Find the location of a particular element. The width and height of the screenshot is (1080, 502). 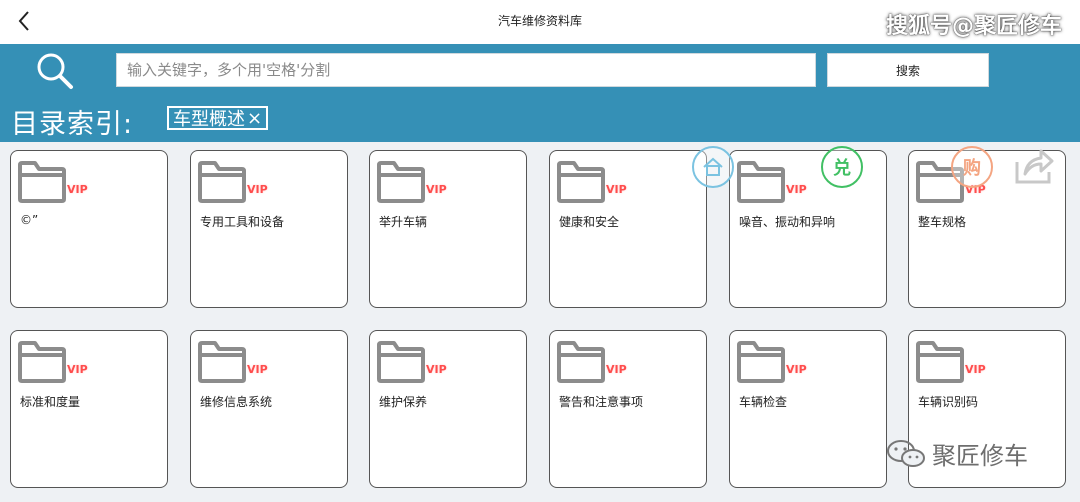

buy-icon: 购 is located at coordinates (972, 167).